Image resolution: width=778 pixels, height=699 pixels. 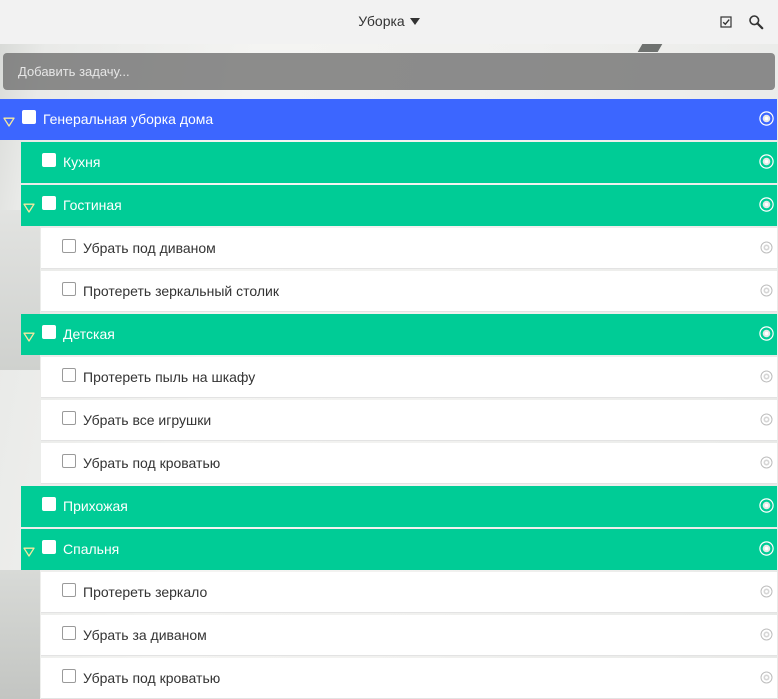 What do you see at coordinates (409, 420) in the screenshot?
I see `subtask-row: Убрать все игрушки` at bounding box center [409, 420].